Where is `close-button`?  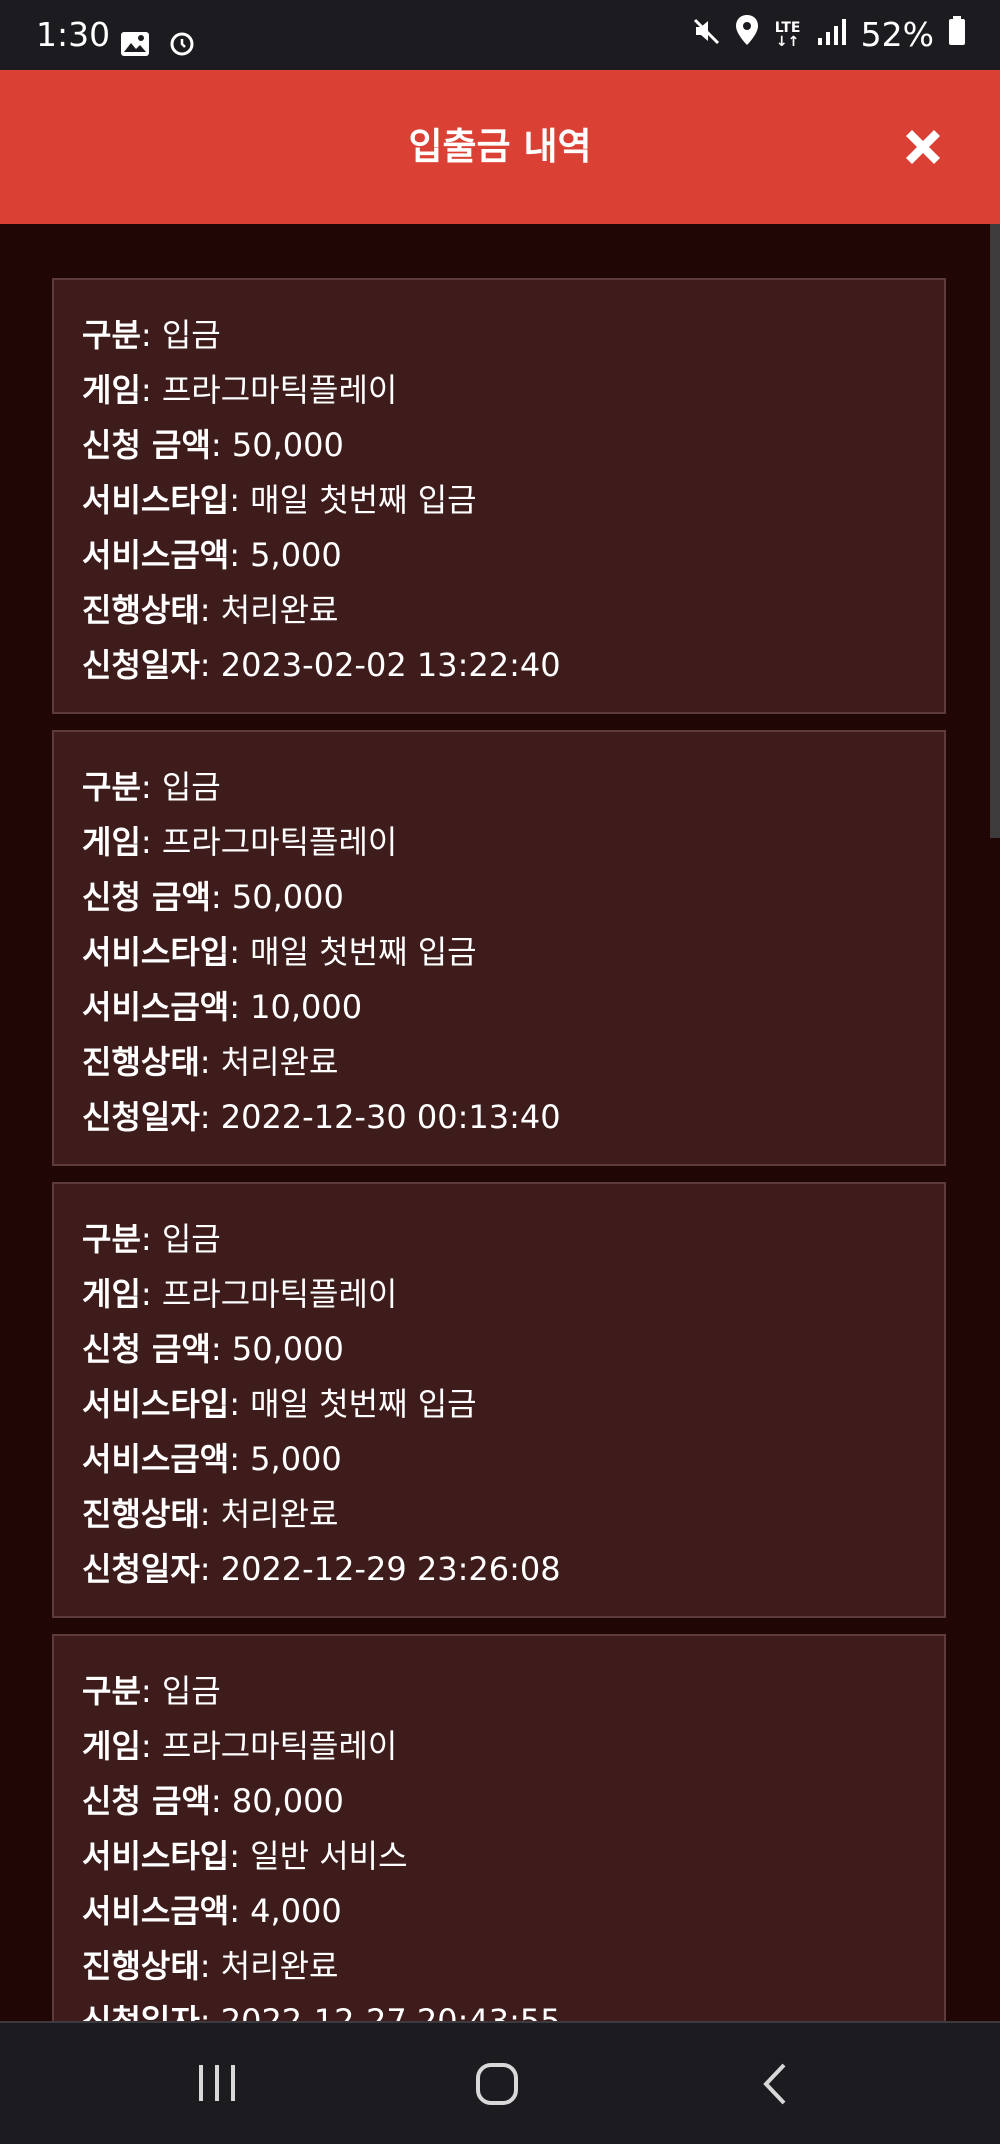 close-button is located at coordinates (923, 147).